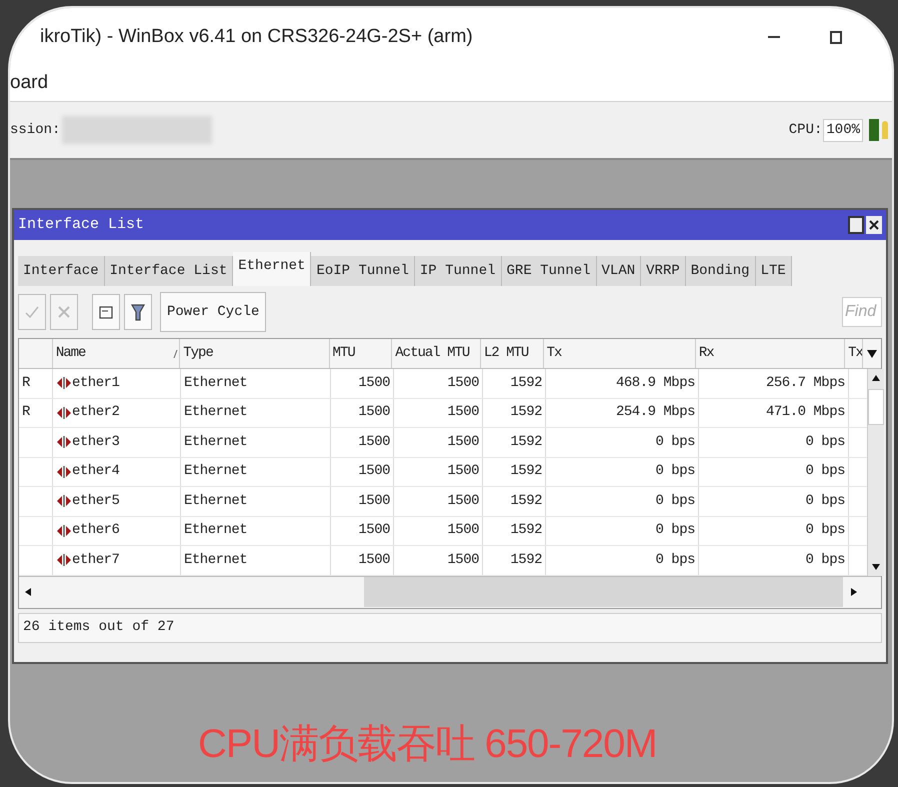 This screenshot has height=787, width=898. I want to click on filter-icon, so click(138, 312).